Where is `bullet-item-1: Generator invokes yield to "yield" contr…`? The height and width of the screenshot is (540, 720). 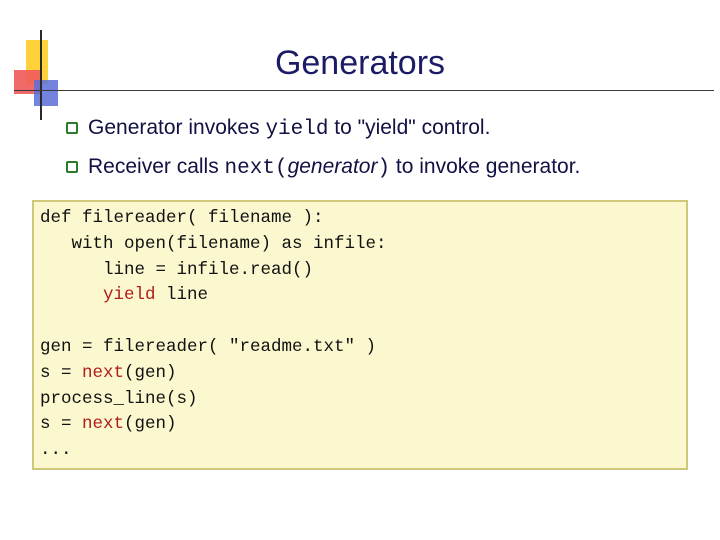
bullet-item-1: Generator invokes yield to "yield" contr… is located at coordinates (278, 128).